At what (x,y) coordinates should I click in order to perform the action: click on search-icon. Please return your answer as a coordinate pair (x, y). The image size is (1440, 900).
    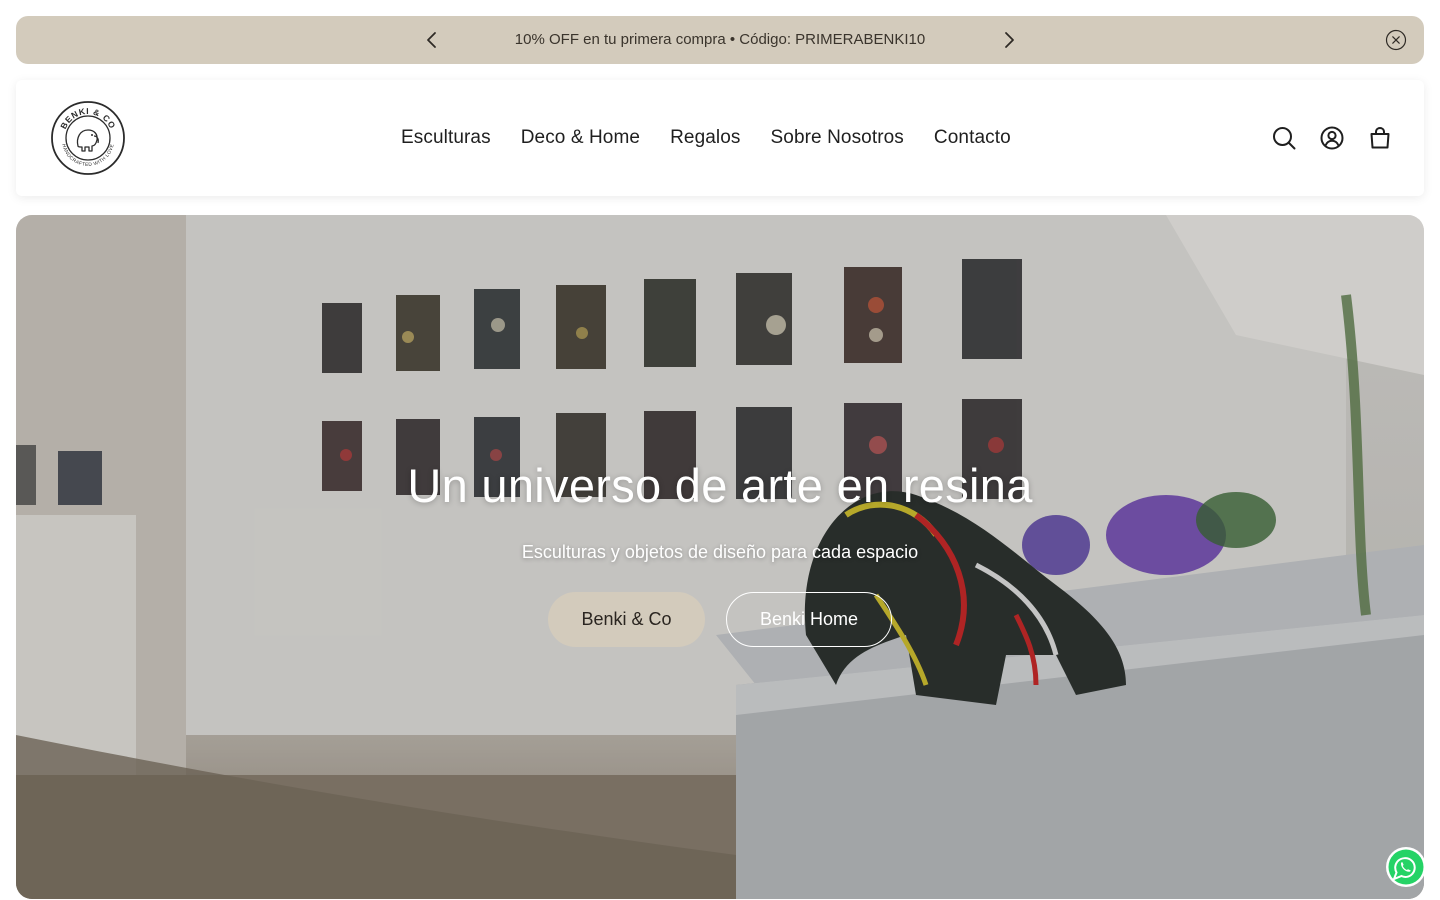
    Looking at the image, I should click on (1284, 138).